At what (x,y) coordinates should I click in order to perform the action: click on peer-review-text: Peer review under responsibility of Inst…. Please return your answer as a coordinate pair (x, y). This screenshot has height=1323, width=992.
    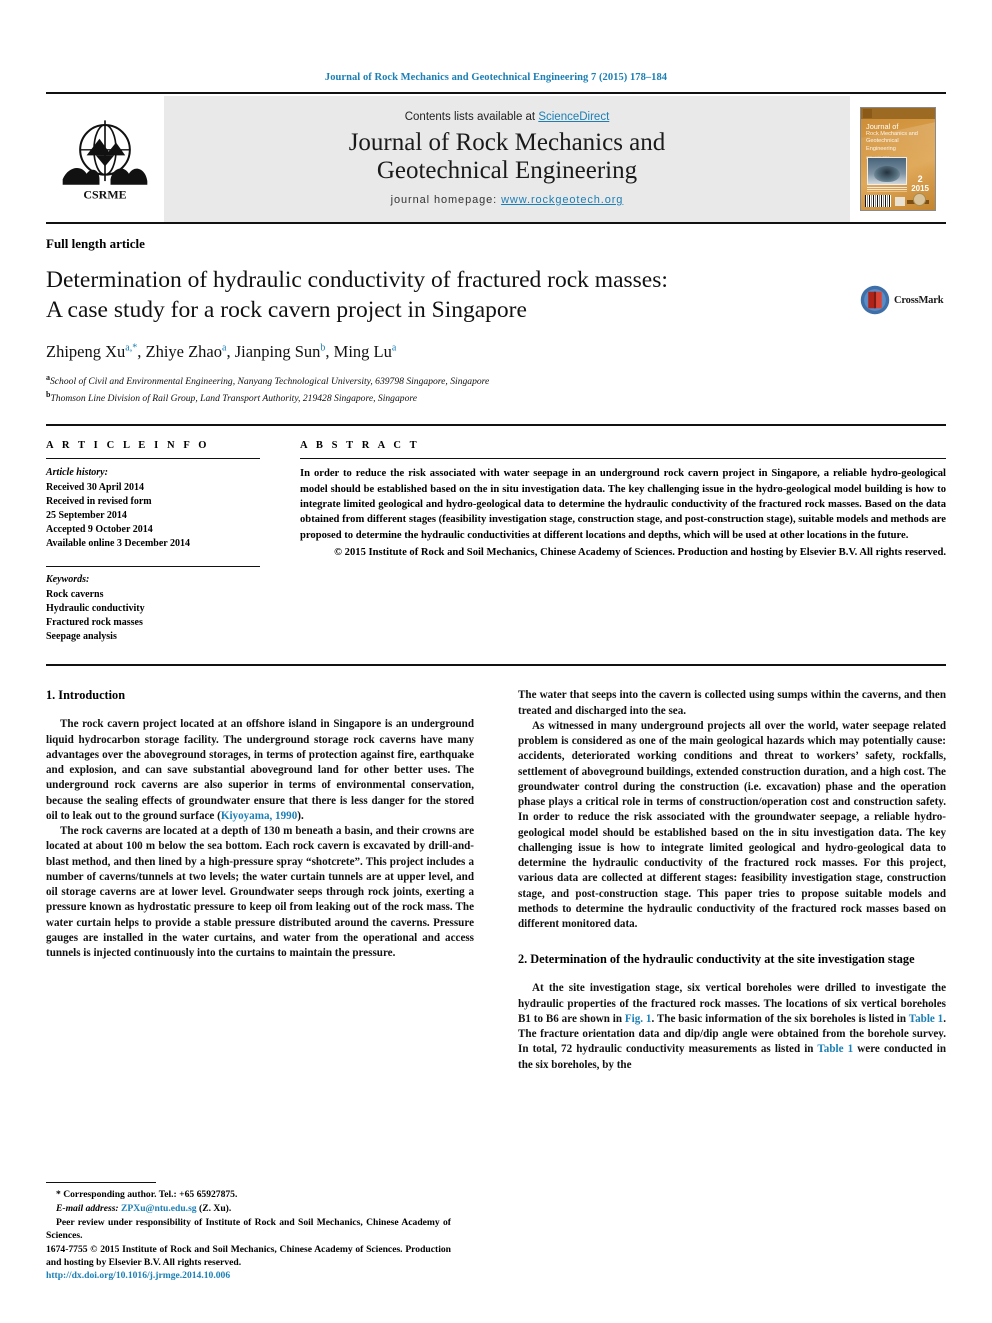
    Looking at the image, I should click on (248, 1229).